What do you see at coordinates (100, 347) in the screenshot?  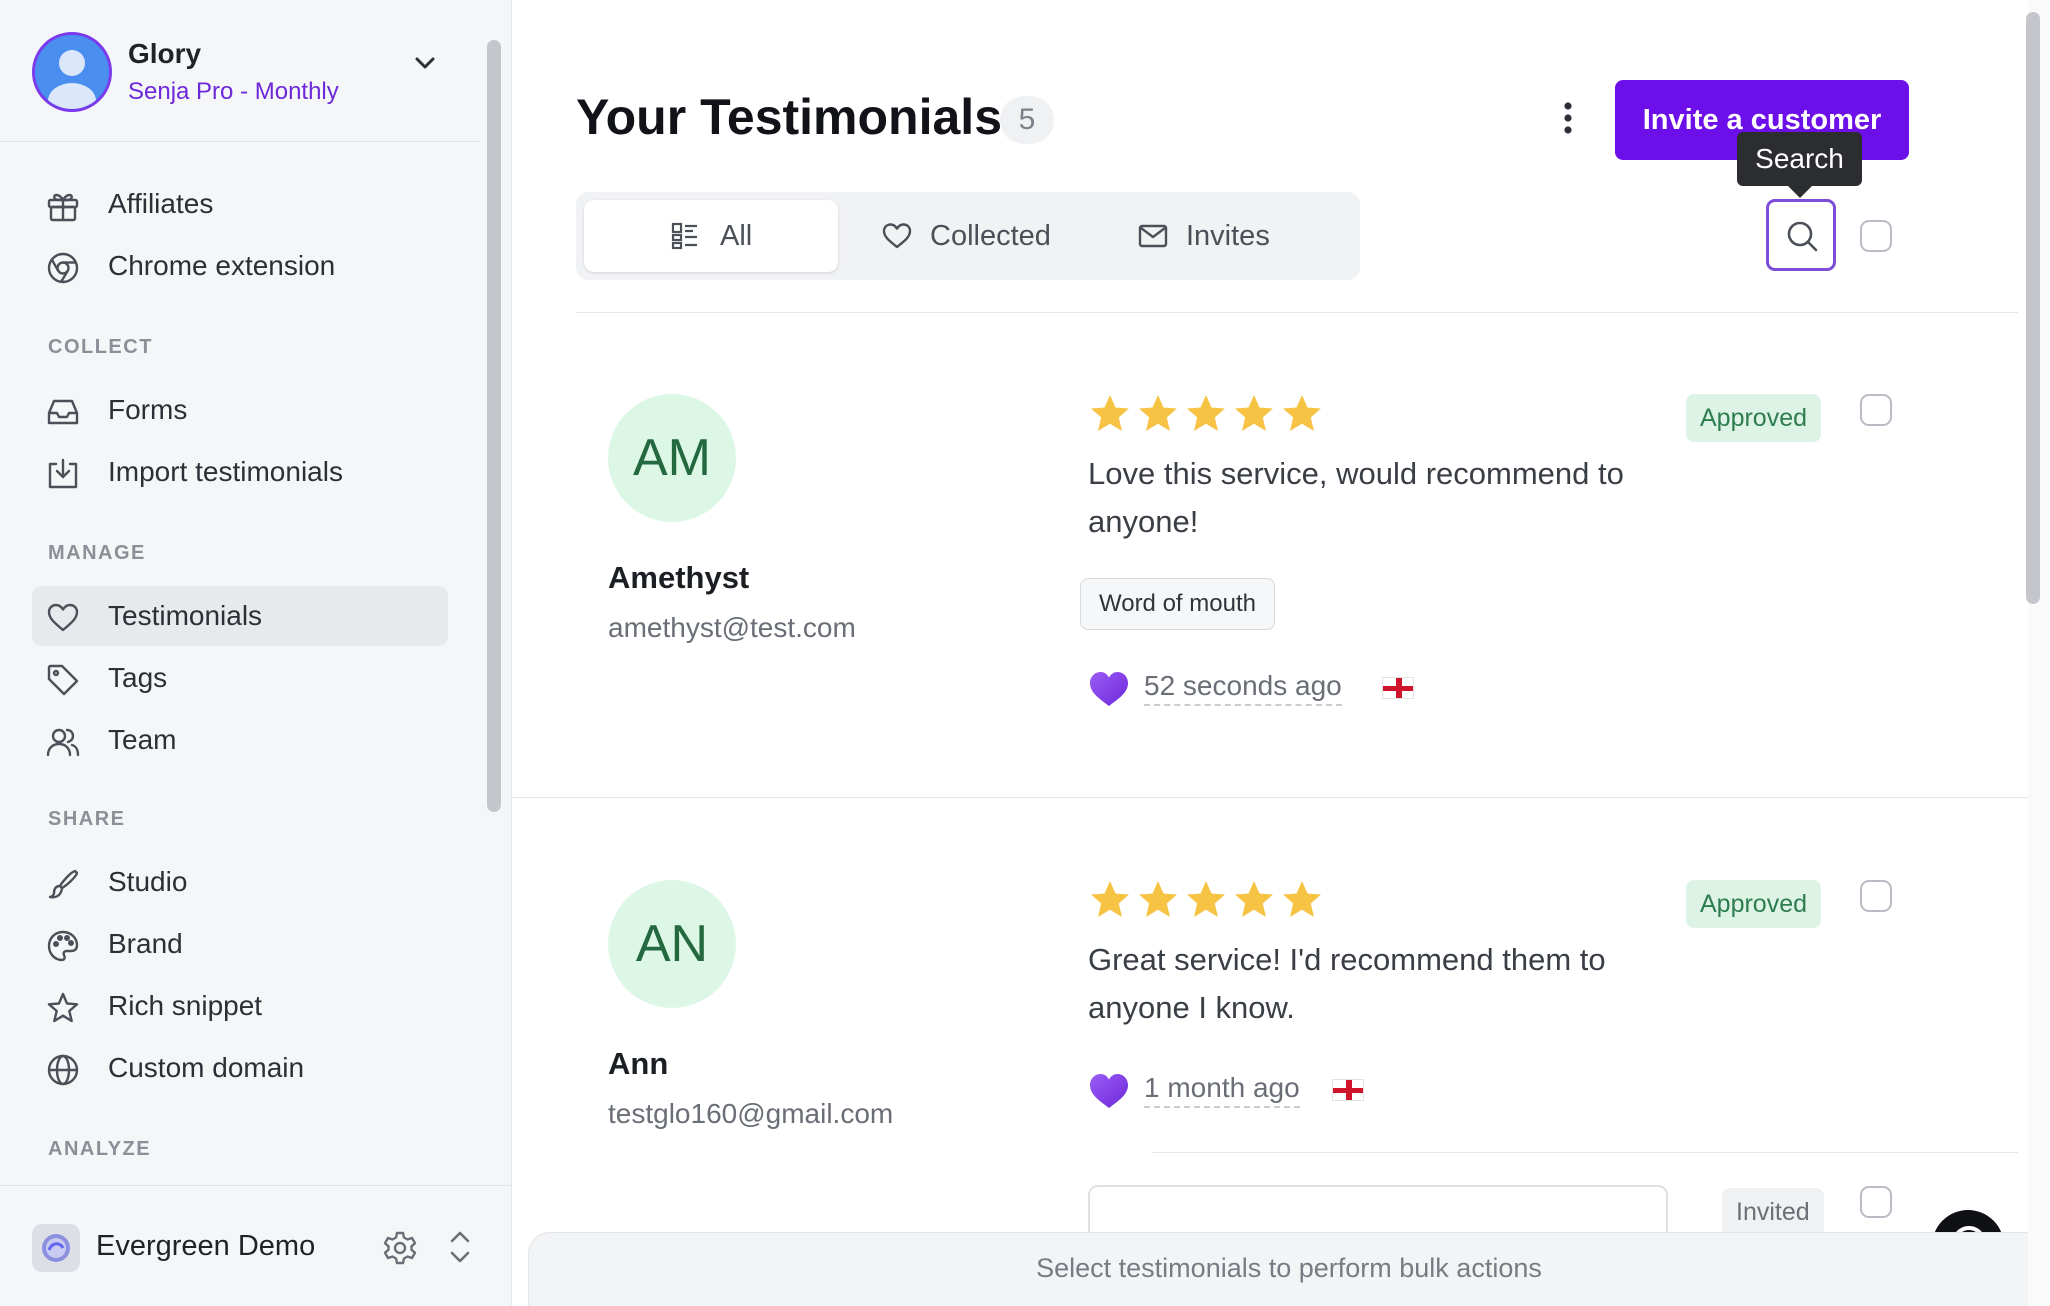 I see `section-title-collect: COLLECT` at bounding box center [100, 347].